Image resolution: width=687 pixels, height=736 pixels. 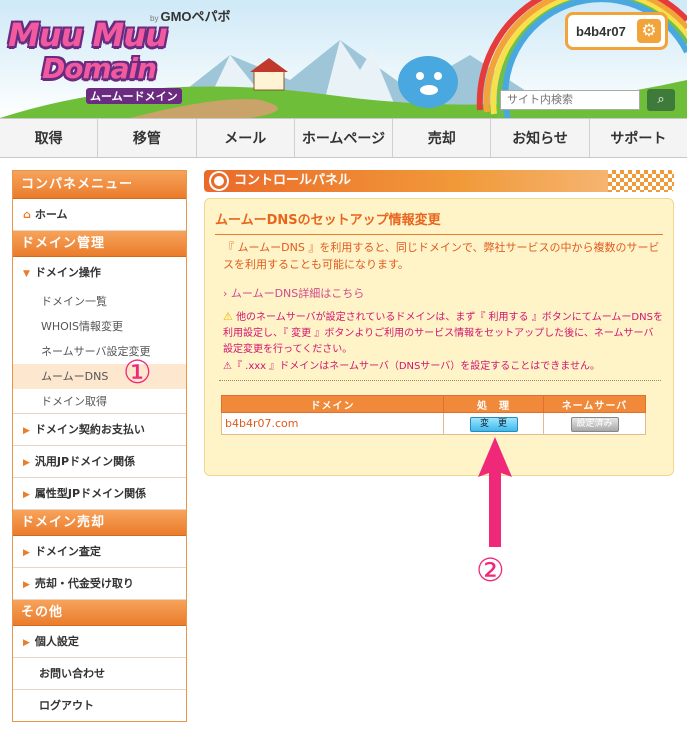 What do you see at coordinates (649, 31) in the screenshot?
I see `gear-icon: ⚙` at bounding box center [649, 31].